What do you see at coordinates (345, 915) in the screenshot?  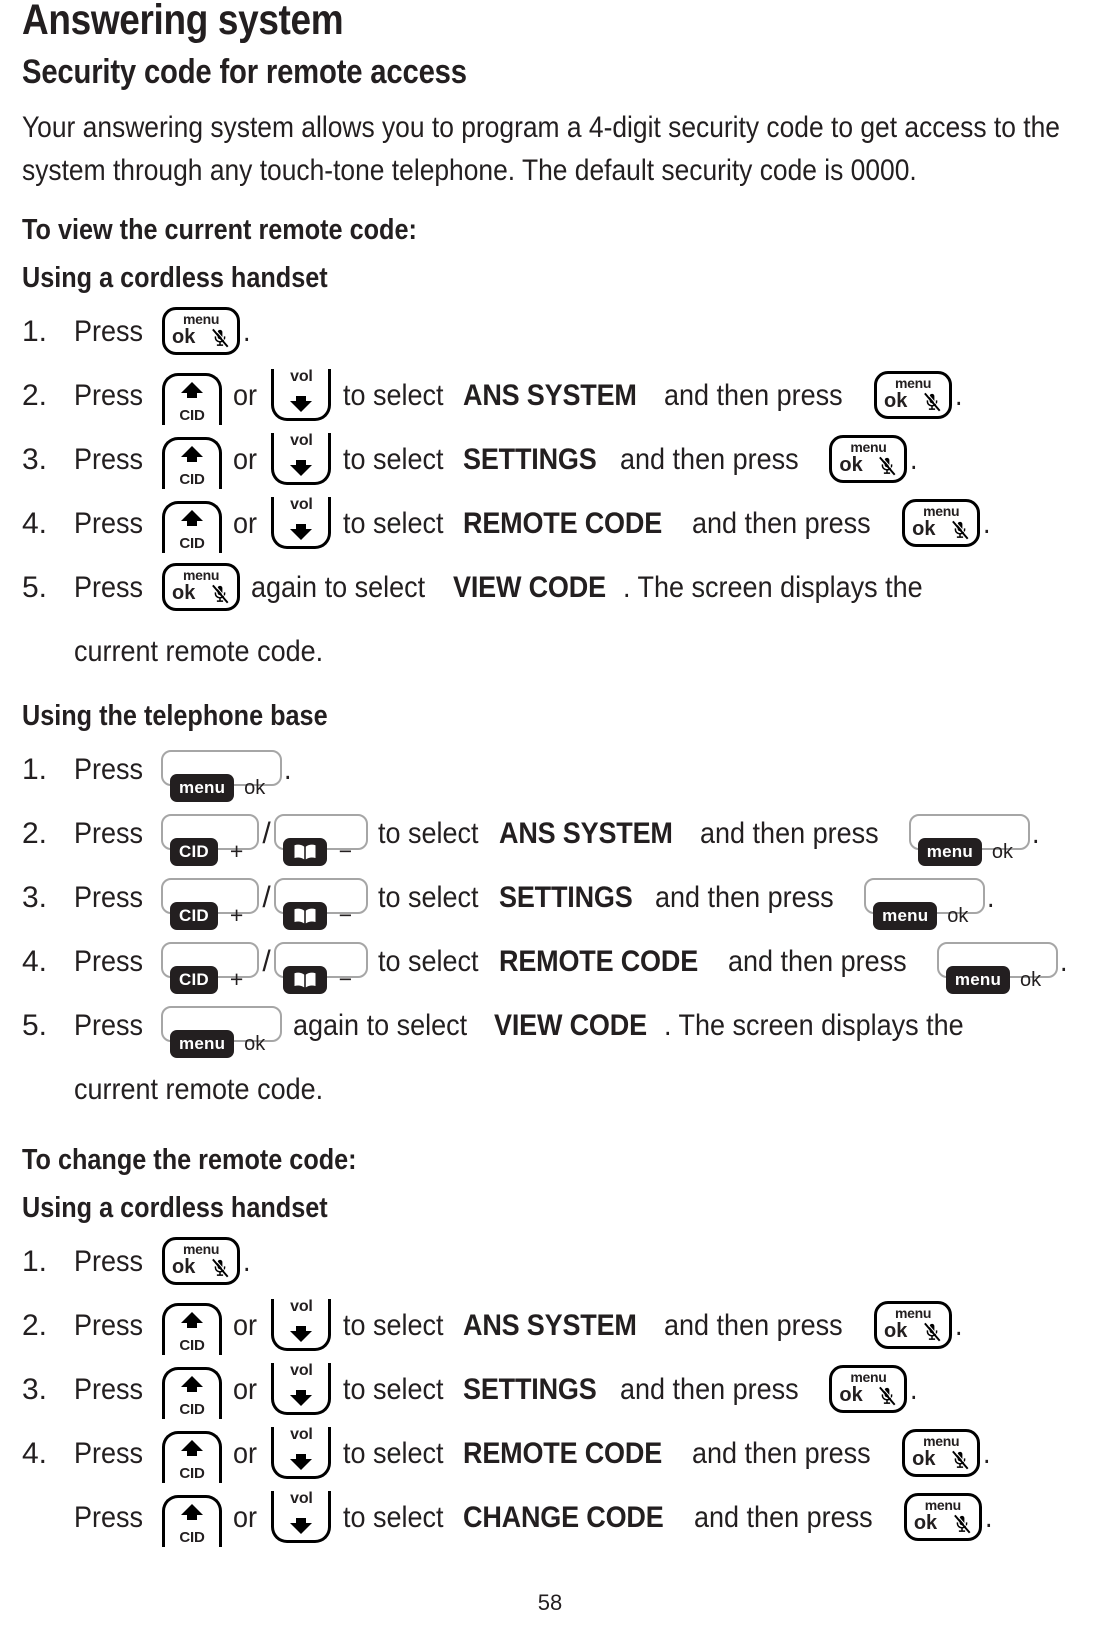 I see `base-key-minus-label: −` at bounding box center [345, 915].